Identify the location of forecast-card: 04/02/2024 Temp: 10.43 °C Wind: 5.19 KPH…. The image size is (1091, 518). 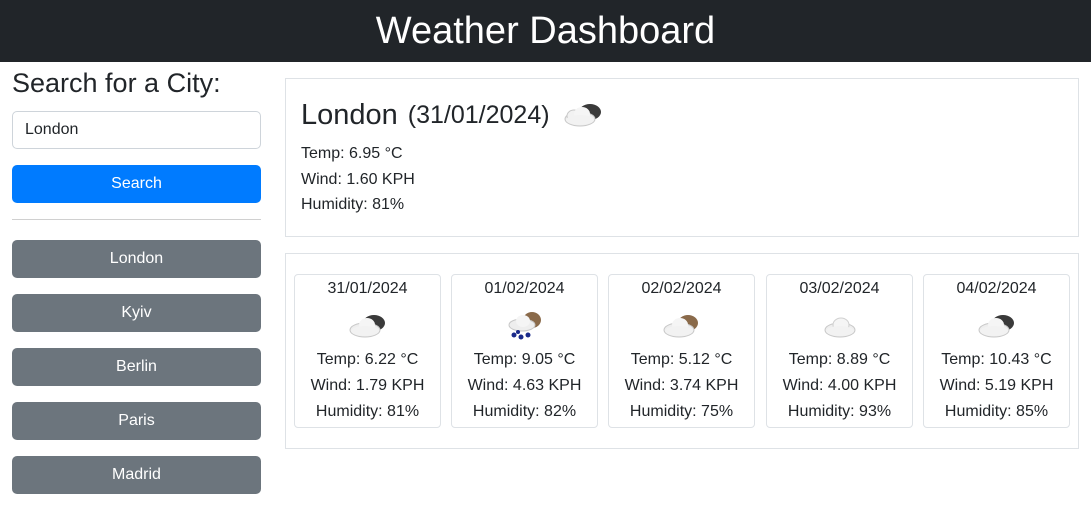
(996, 351).